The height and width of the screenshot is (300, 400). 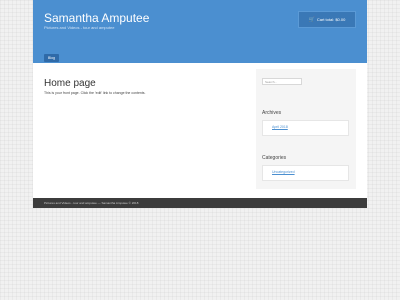 What do you see at coordinates (280, 127) in the screenshot?
I see `archive-link: April 2018` at bounding box center [280, 127].